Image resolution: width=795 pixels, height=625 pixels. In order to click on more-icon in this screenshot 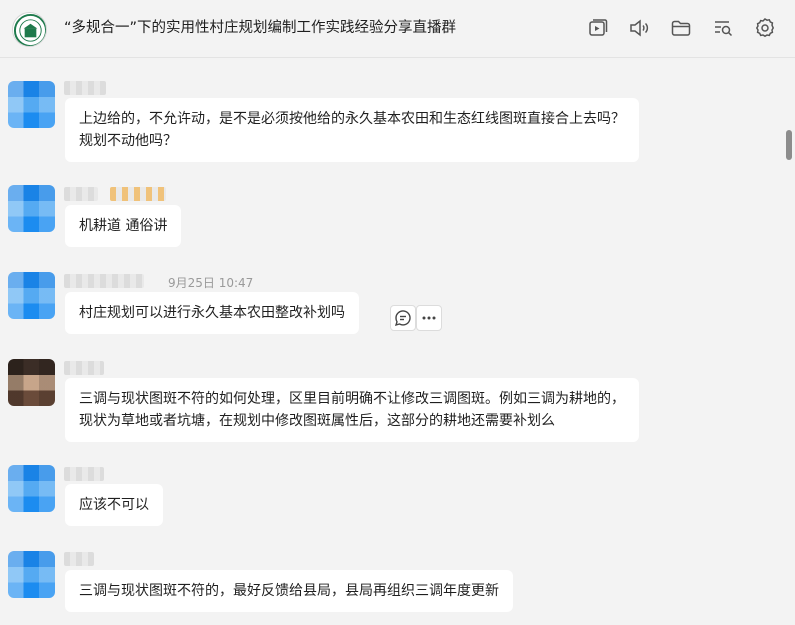, I will do `click(429, 318)`.